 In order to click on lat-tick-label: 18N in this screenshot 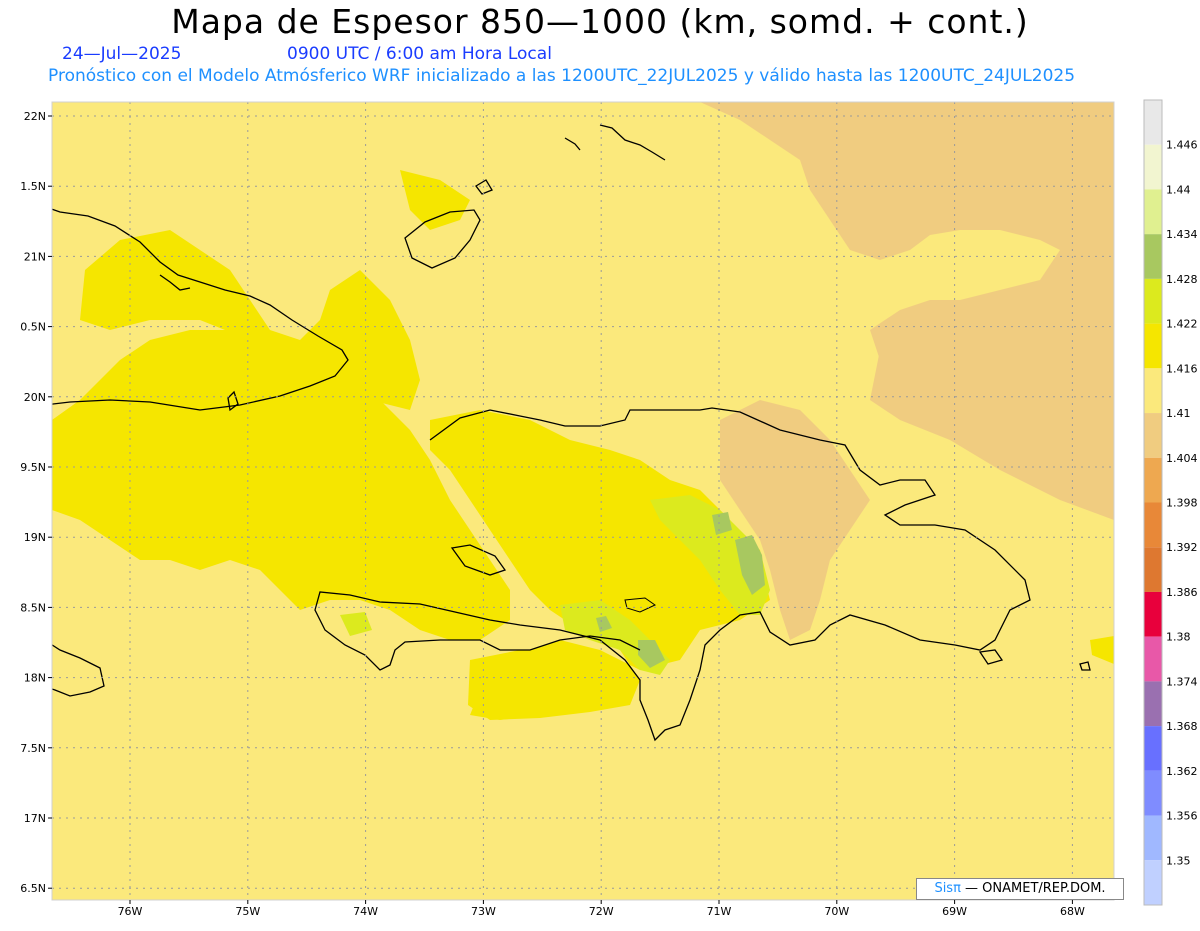, I will do `click(35, 678)`.